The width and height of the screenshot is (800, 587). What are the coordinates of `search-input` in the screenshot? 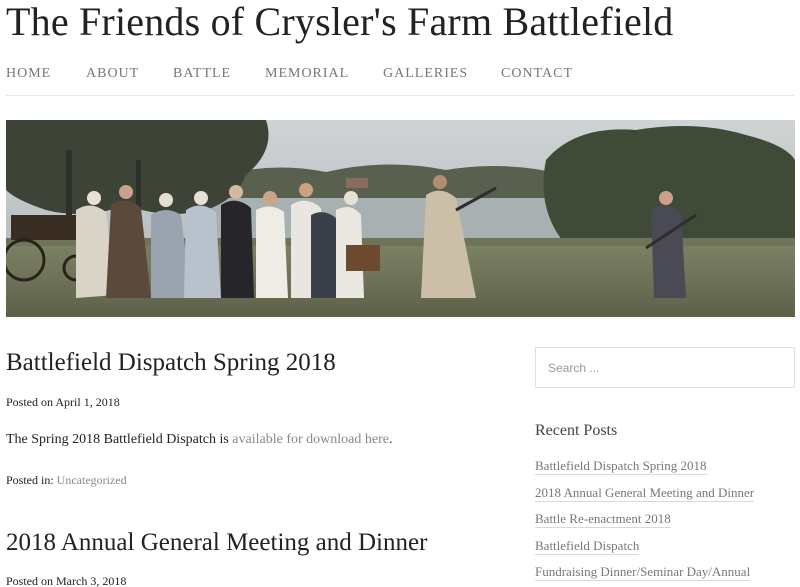 It's located at (665, 367).